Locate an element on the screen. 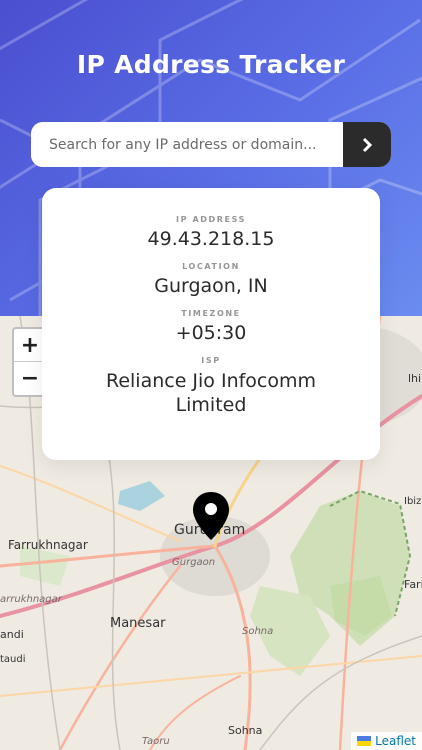 This screenshot has height=750, width=422. timezone-value: +05:30 is located at coordinates (211, 333).